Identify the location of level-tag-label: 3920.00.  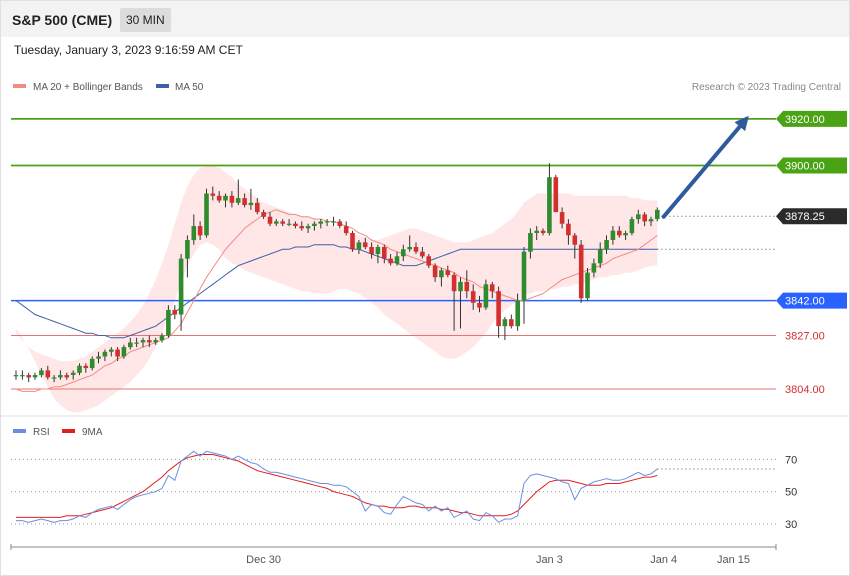
(805, 120).